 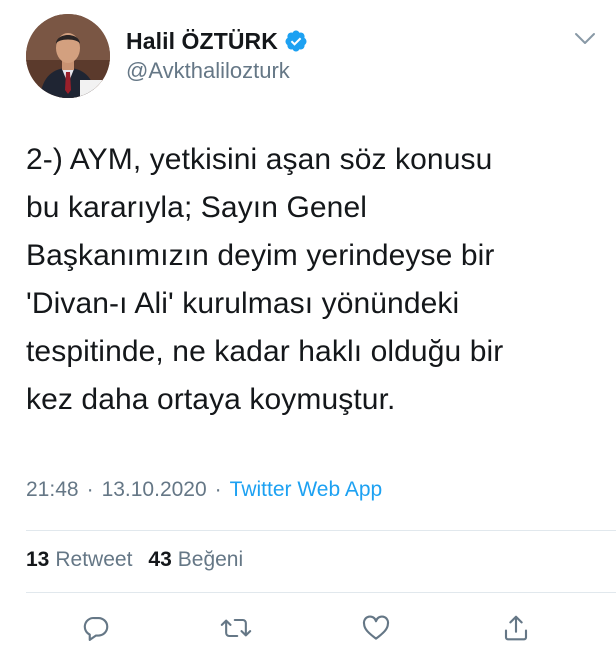 I want to click on share-button, so click(x=516, y=628).